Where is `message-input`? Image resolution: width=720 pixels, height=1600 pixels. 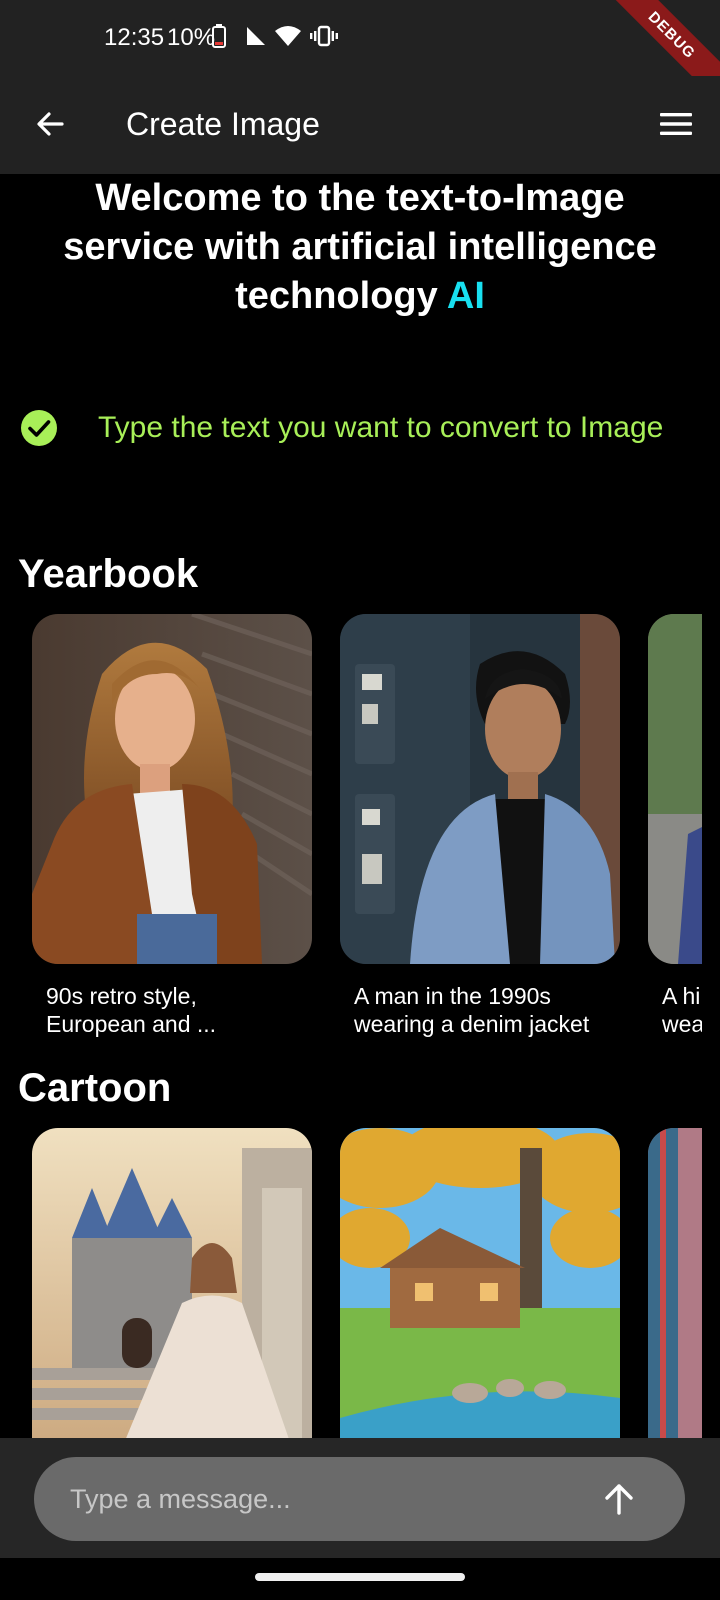 message-input is located at coordinates (310, 1499).